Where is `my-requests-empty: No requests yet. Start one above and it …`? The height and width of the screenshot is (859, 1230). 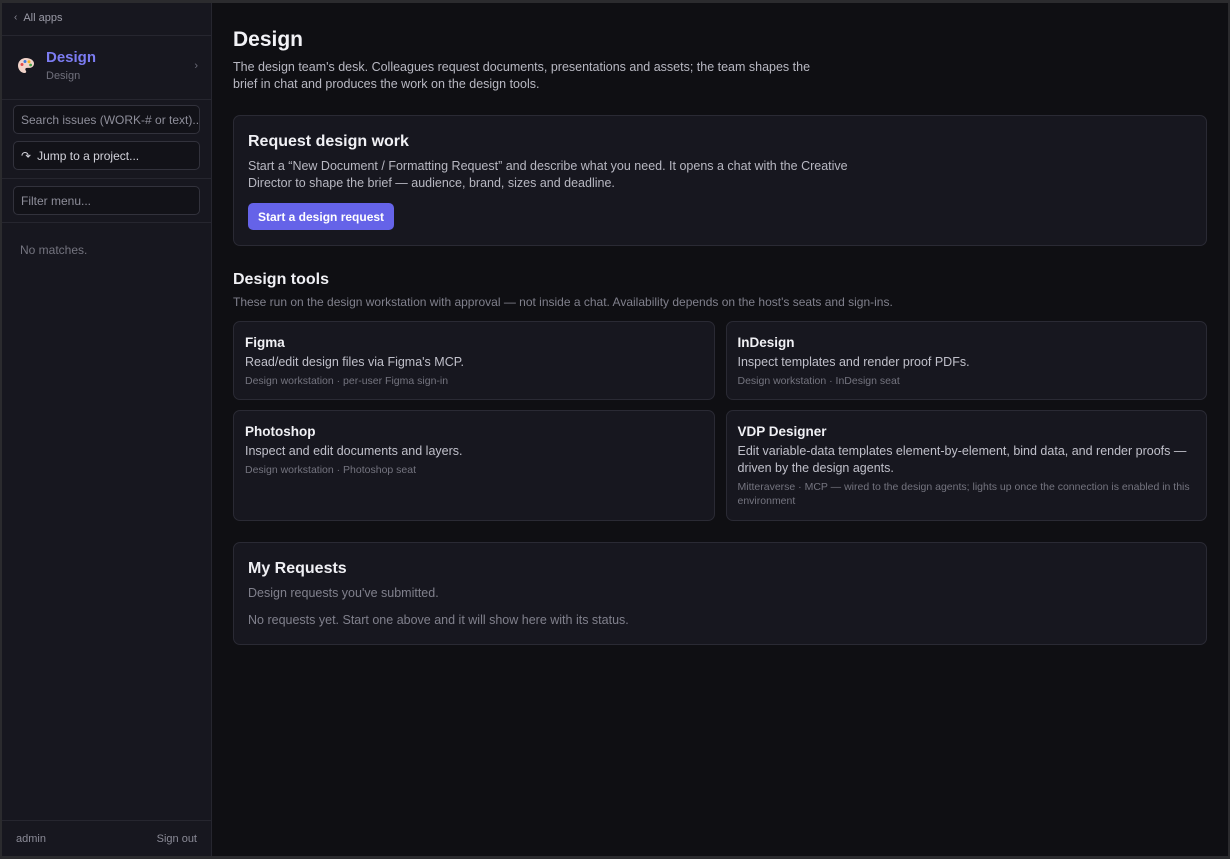 my-requests-empty: No requests yet. Start one above and it … is located at coordinates (438, 620).